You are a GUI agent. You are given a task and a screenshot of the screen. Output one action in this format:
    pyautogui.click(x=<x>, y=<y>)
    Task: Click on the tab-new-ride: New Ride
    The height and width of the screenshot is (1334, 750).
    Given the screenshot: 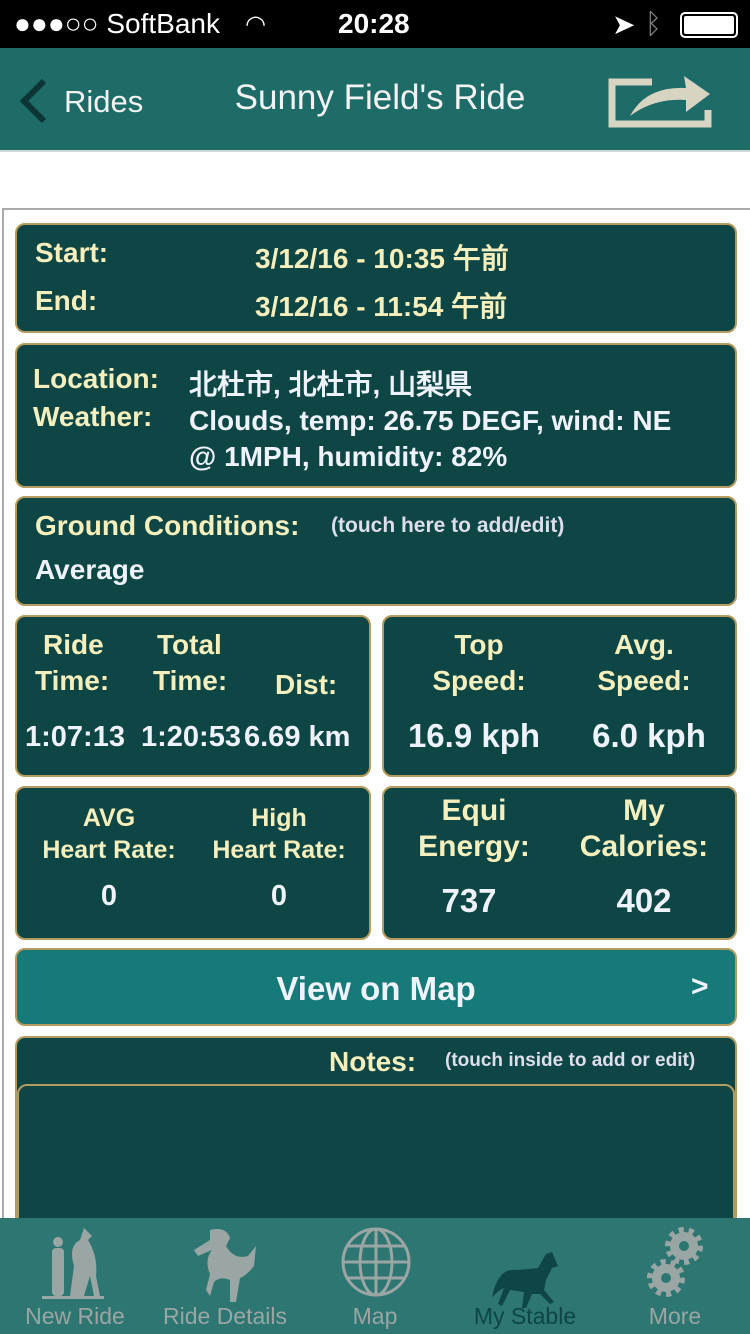 What is the action you would take?
    pyautogui.click(x=75, y=1276)
    